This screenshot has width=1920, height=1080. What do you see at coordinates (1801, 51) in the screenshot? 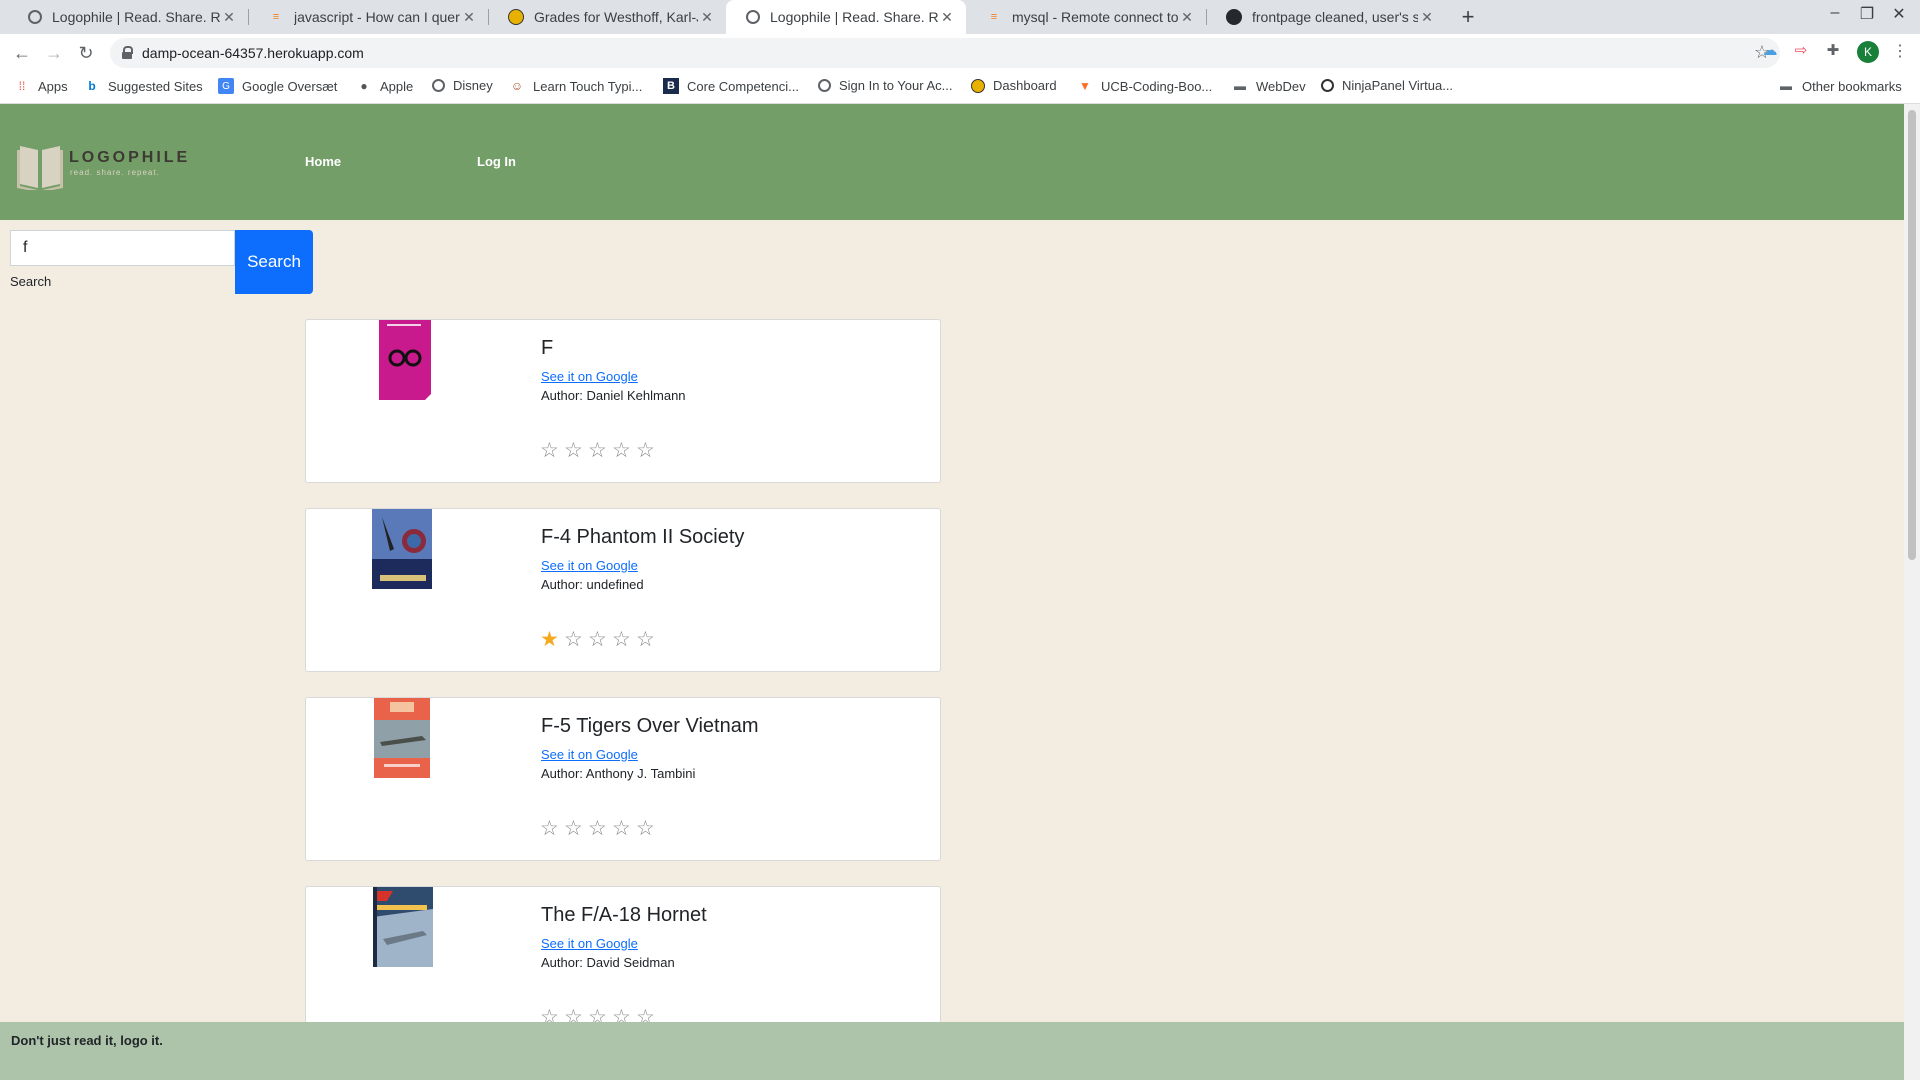
I see `cast-extension-icon: ⇨` at bounding box center [1801, 51].